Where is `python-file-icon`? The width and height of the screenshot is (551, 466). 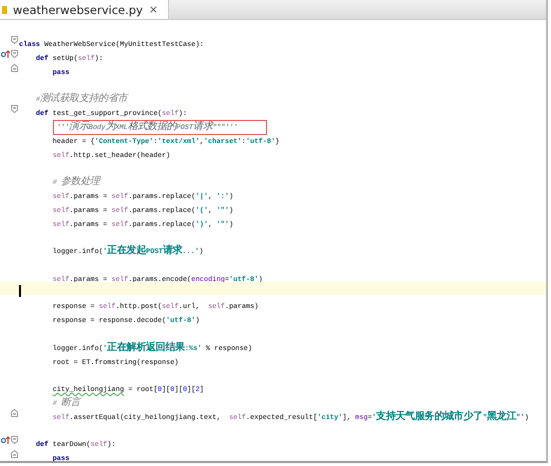 python-file-icon is located at coordinates (4, 10).